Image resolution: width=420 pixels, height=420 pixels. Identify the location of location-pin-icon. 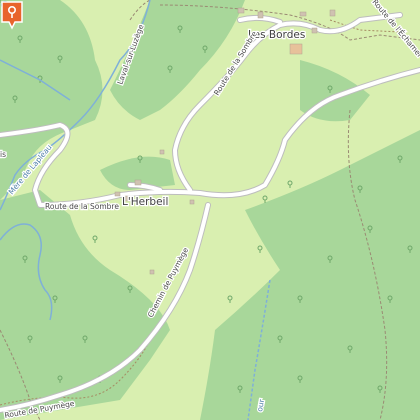
(12, 16).